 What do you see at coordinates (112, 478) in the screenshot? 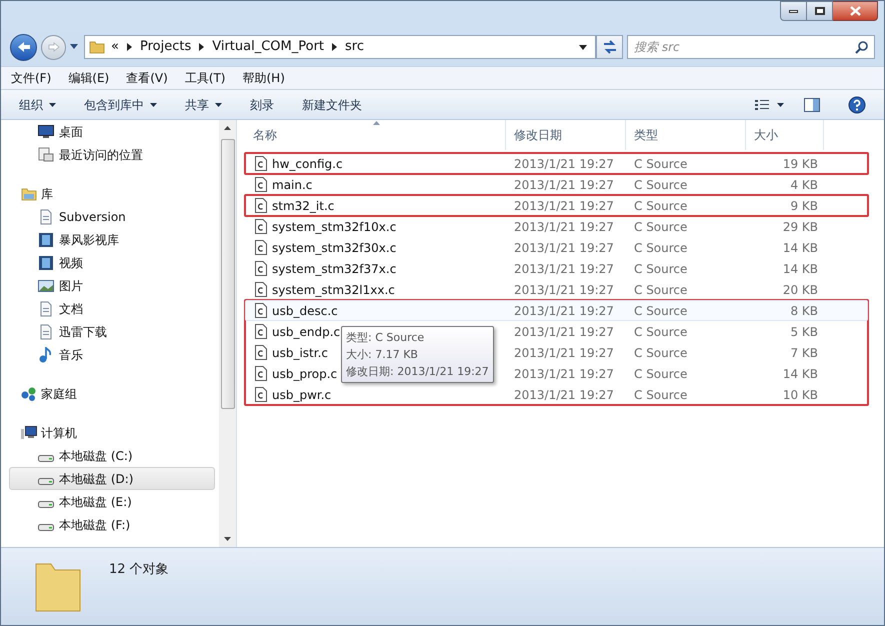
I see `nav-item: 本地磁盘 (D:)` at bounding box center [112, 478].